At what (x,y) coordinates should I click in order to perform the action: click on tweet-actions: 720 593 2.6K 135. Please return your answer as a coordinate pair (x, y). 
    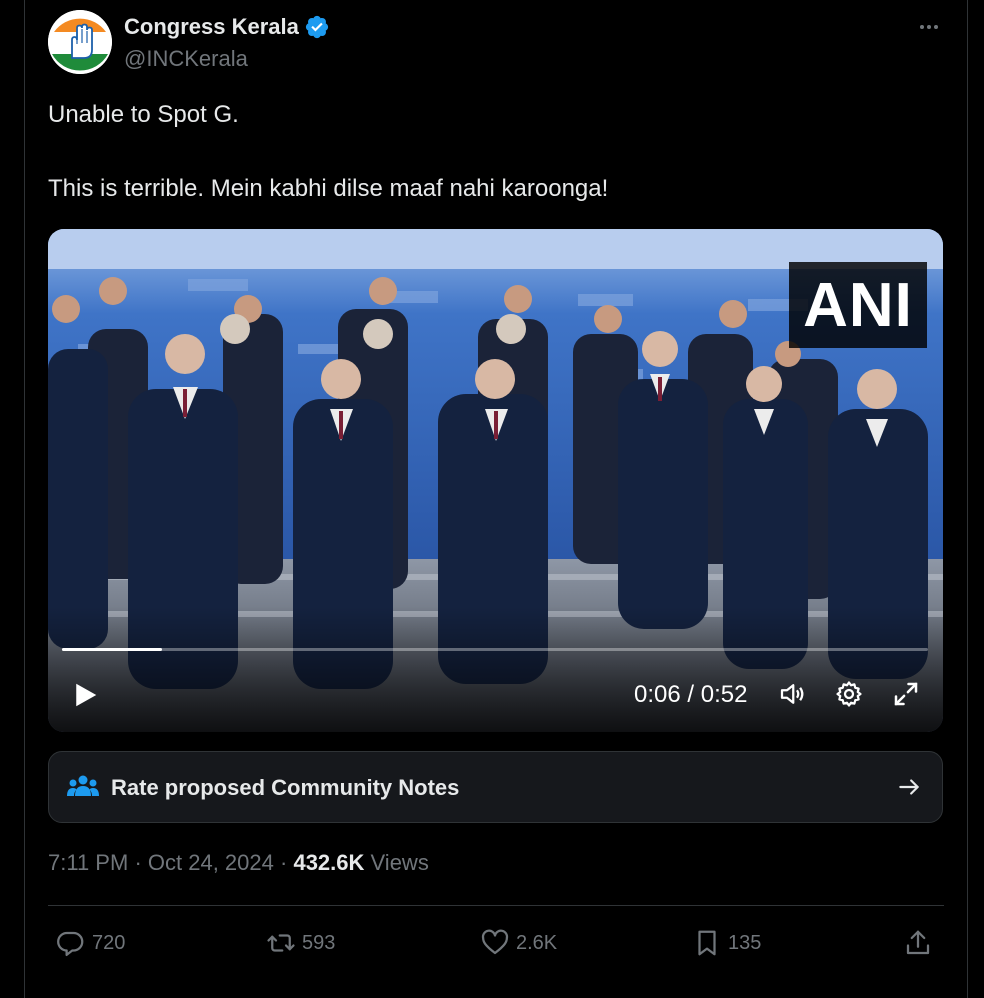
    Looking at the image, I should click on (496, 943).